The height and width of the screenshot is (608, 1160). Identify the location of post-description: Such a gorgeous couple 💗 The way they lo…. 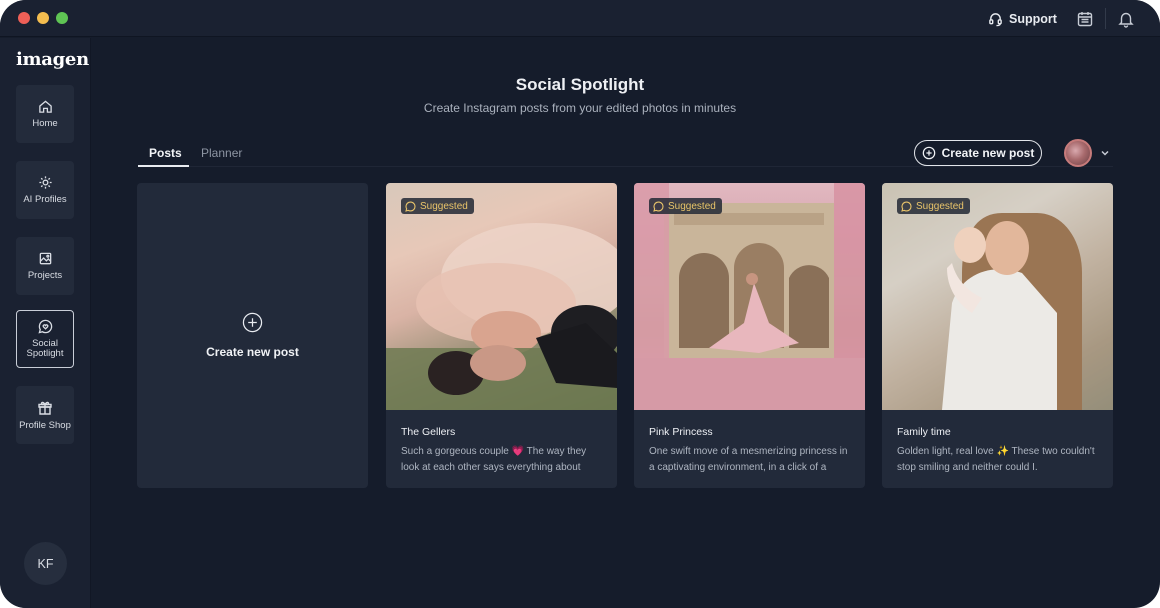
(494, 459).